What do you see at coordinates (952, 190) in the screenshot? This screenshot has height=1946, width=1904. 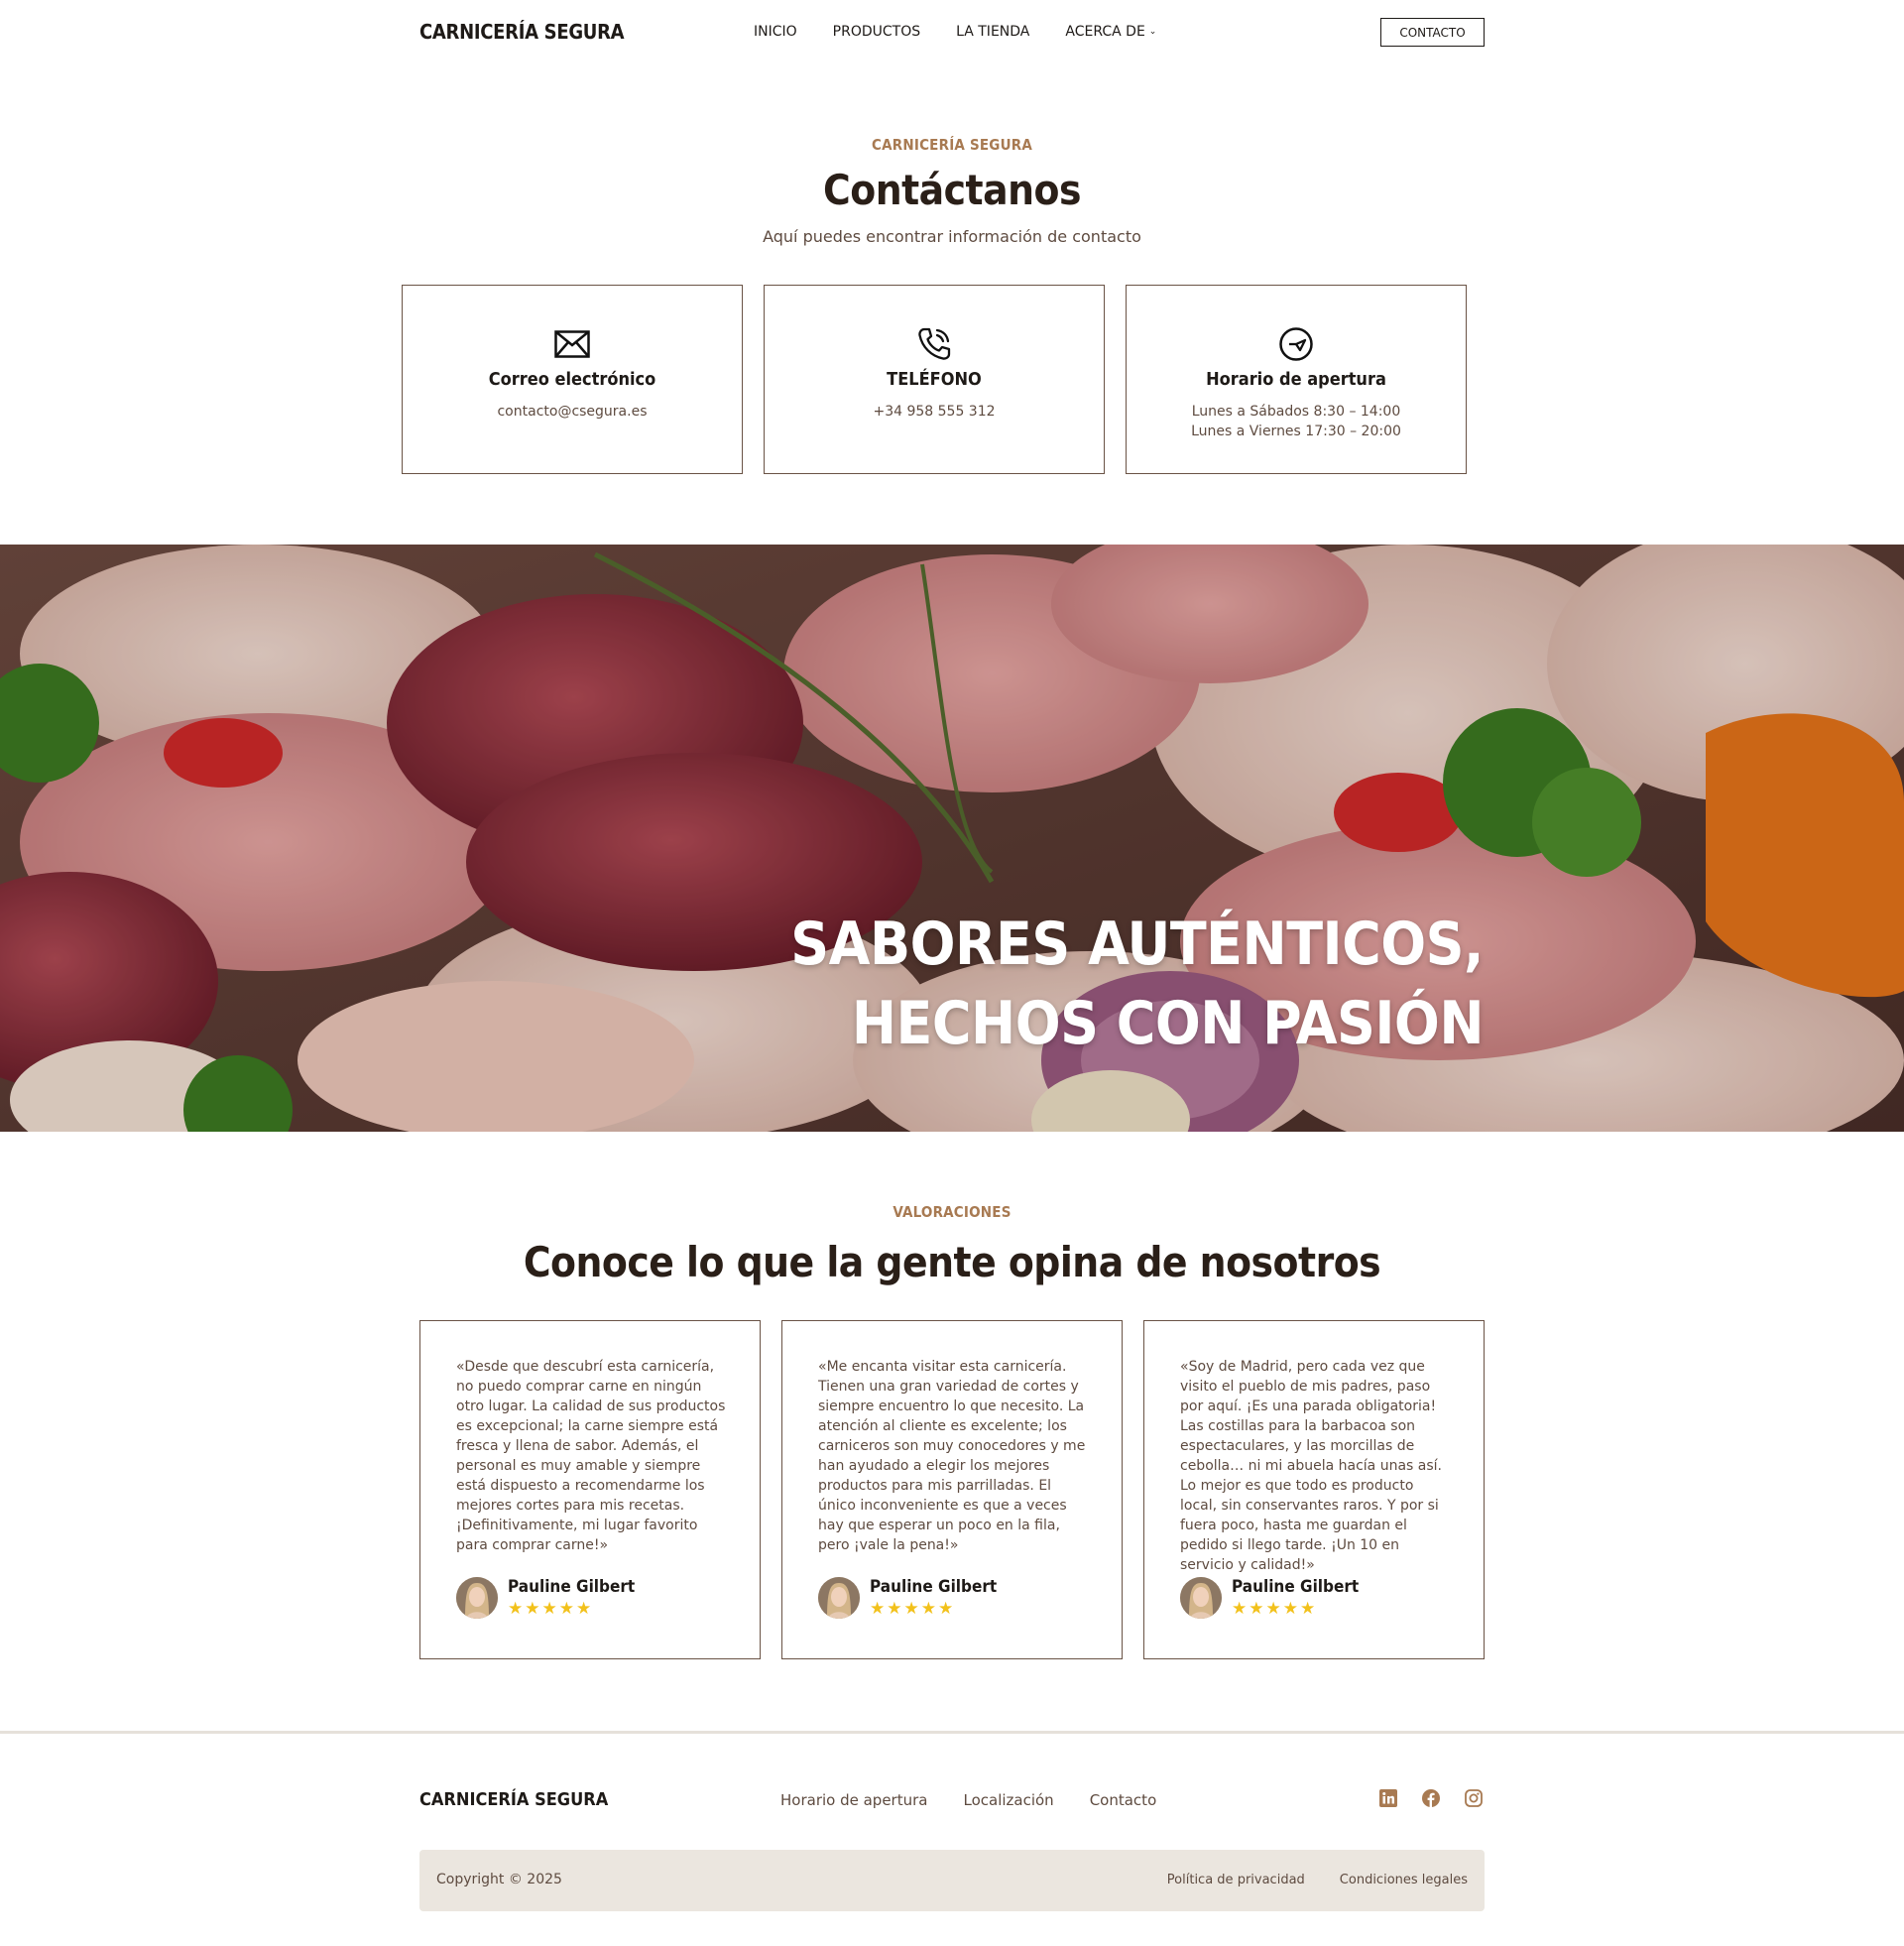 I see `contact-title: Contáctanos` at bounding box center [952, 190].